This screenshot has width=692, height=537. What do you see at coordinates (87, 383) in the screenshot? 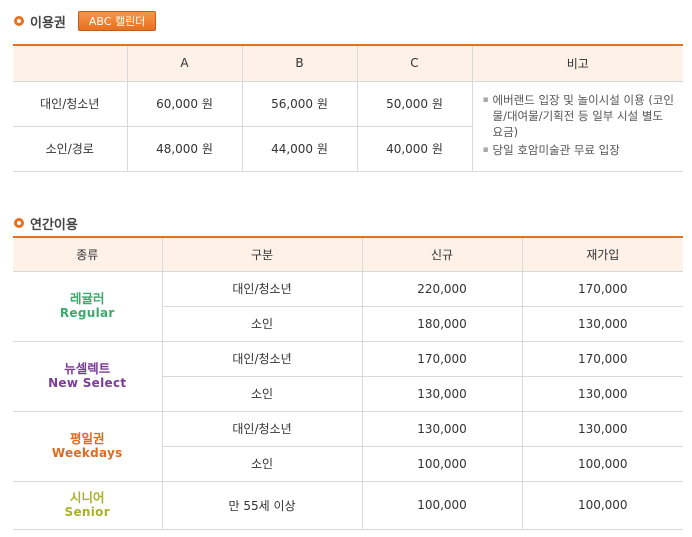
I see `pass-type-en: New Select` at bounding box center [87, 383].